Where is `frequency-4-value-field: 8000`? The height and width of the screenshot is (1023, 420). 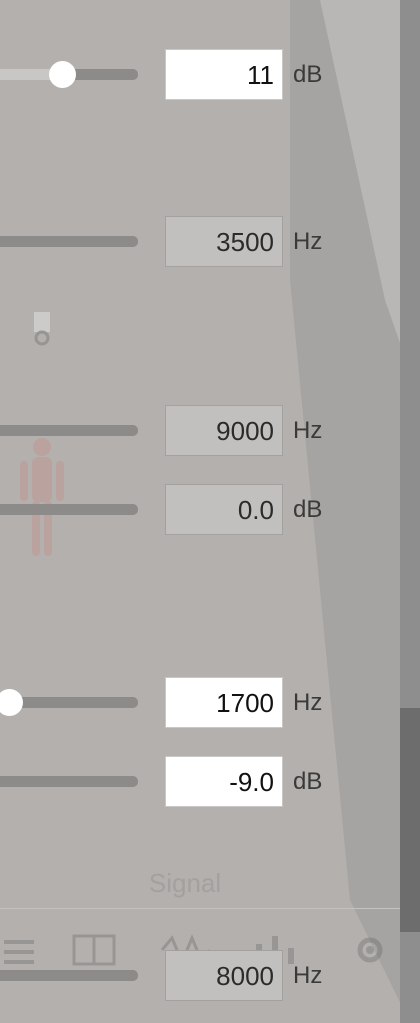
frequency-4-value-field: 8000 is located at coordinates (224, 975).